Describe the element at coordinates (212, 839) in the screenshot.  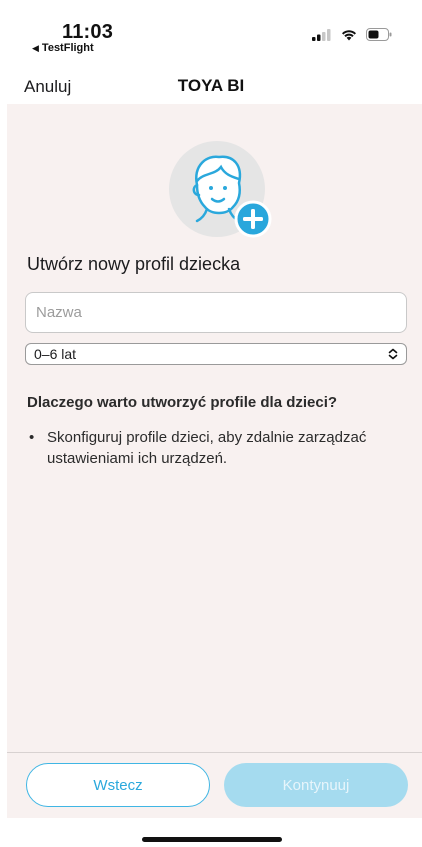
I see `home-indicator` at that location.